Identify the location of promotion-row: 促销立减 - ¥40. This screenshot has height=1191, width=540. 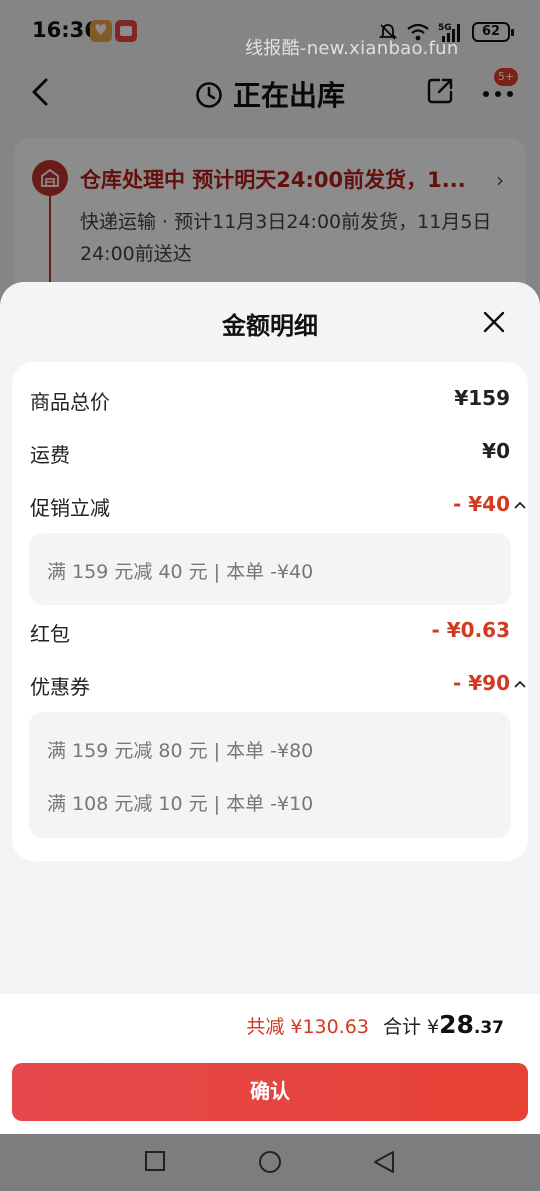
(278, 507).